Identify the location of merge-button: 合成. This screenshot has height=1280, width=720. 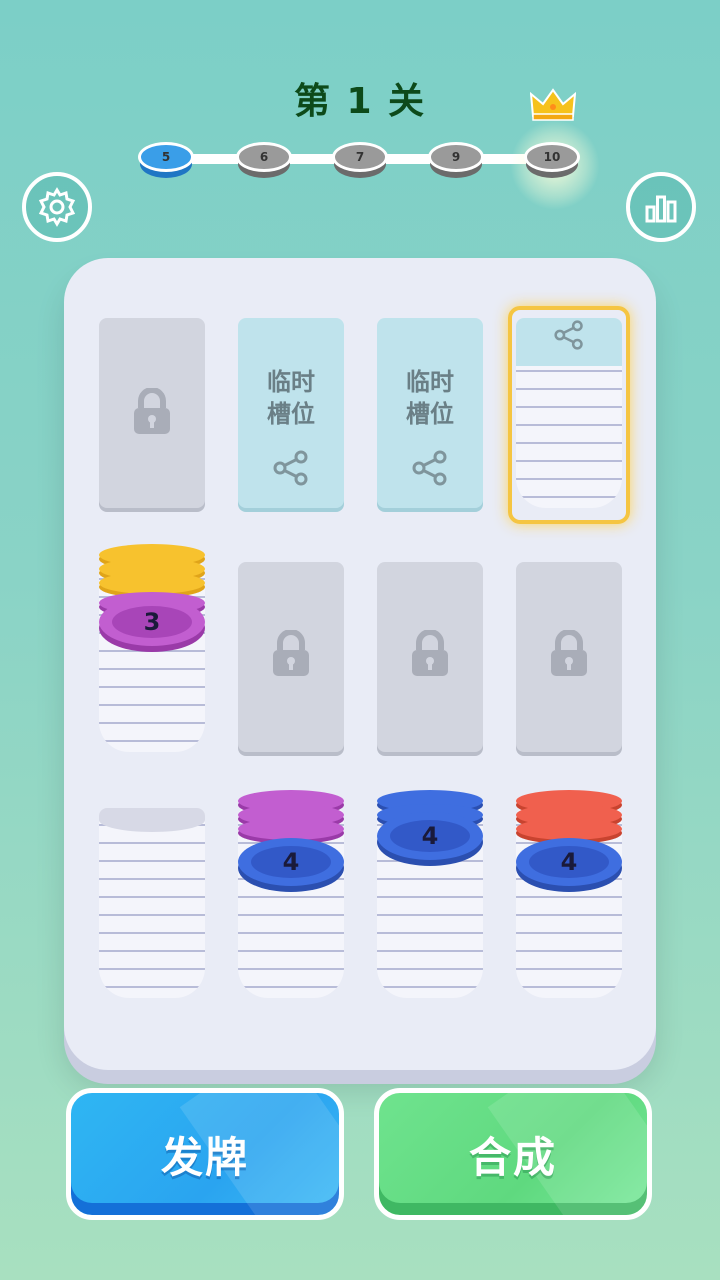
(513, 1154).